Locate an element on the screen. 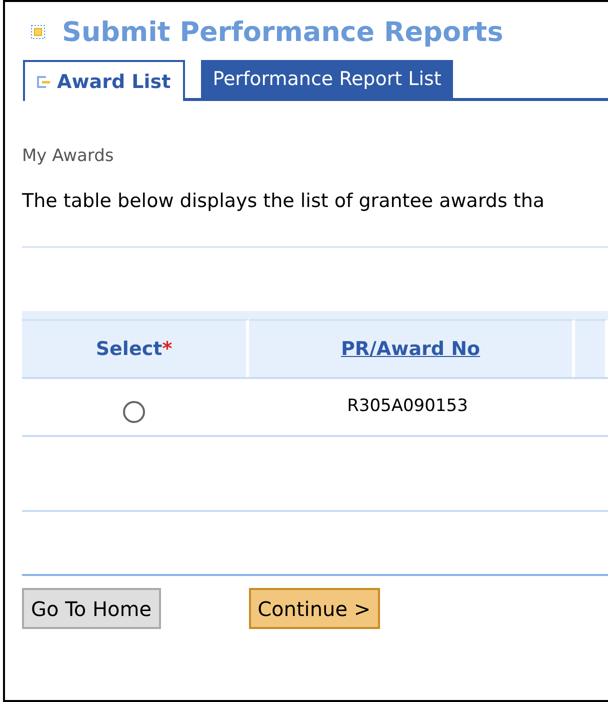  column-header: Select is located at coordinates (129, 349).